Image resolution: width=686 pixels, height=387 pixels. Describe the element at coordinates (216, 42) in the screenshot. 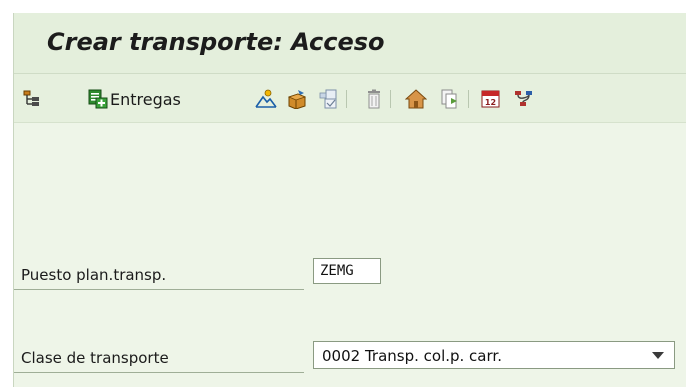

I see `page-title: Crear transporte: Acceso` at that location.